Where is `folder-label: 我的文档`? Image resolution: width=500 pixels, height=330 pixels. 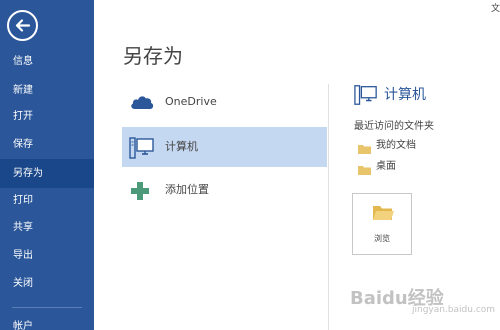
folder-label: 我的文档 is located at coordinates (396, 145).